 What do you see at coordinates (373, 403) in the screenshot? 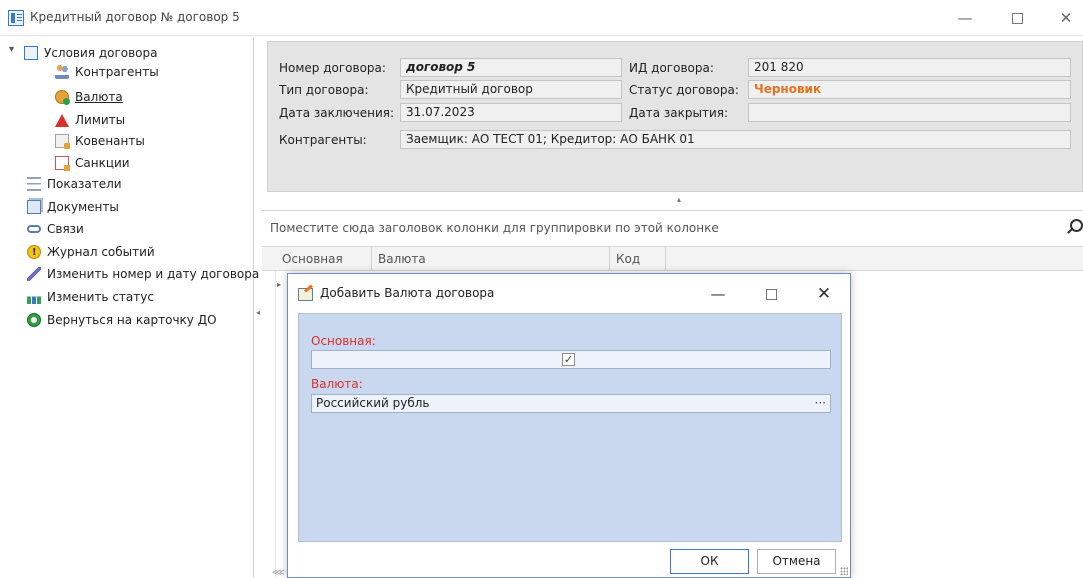
I see `currency-value: Российский рубль` at bounding box center [373, 403].